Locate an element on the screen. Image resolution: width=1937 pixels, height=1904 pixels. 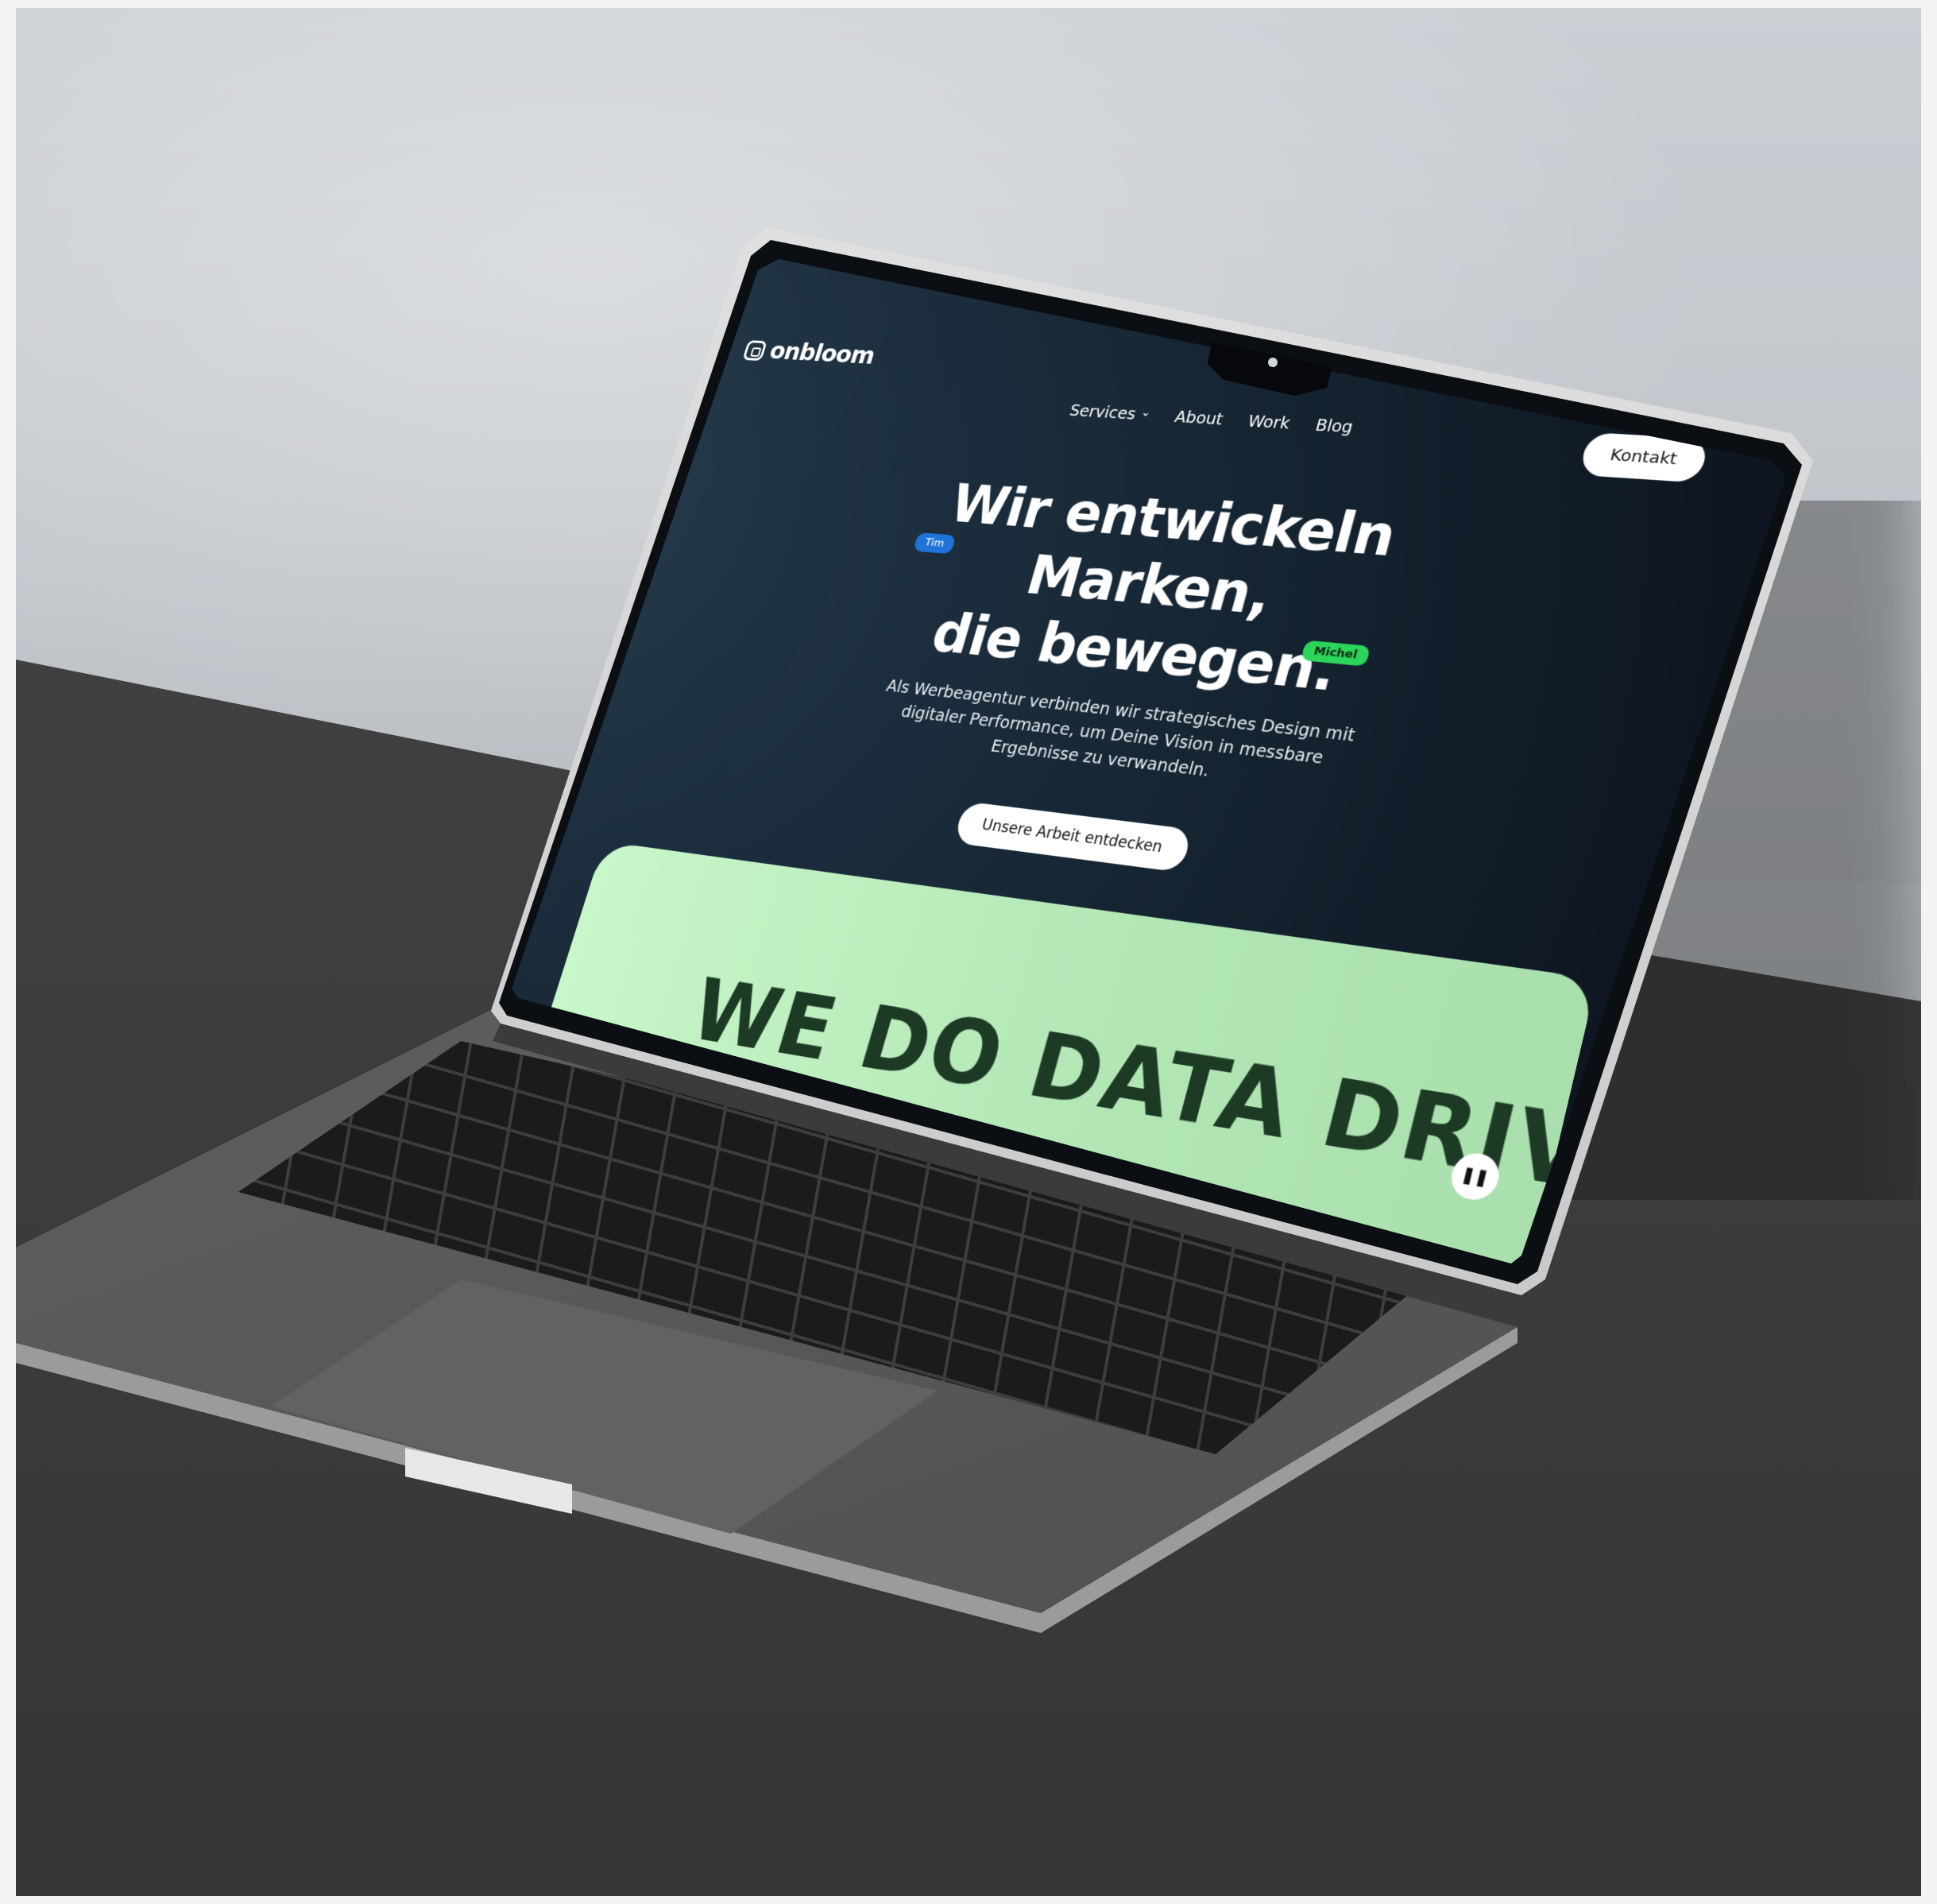
nav-services: Services is located at coordinates (1102, 413).